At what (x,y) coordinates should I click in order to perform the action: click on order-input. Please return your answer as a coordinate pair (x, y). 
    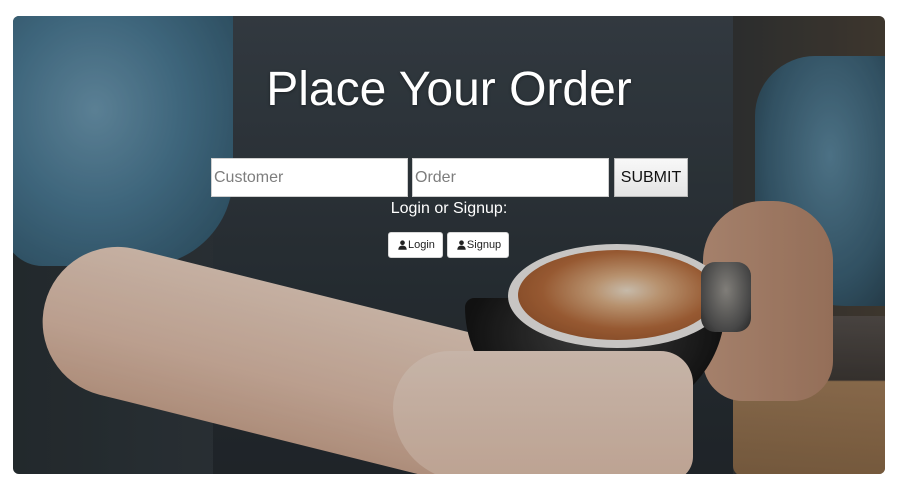
    Looking at the image, I should click on (510, 177).